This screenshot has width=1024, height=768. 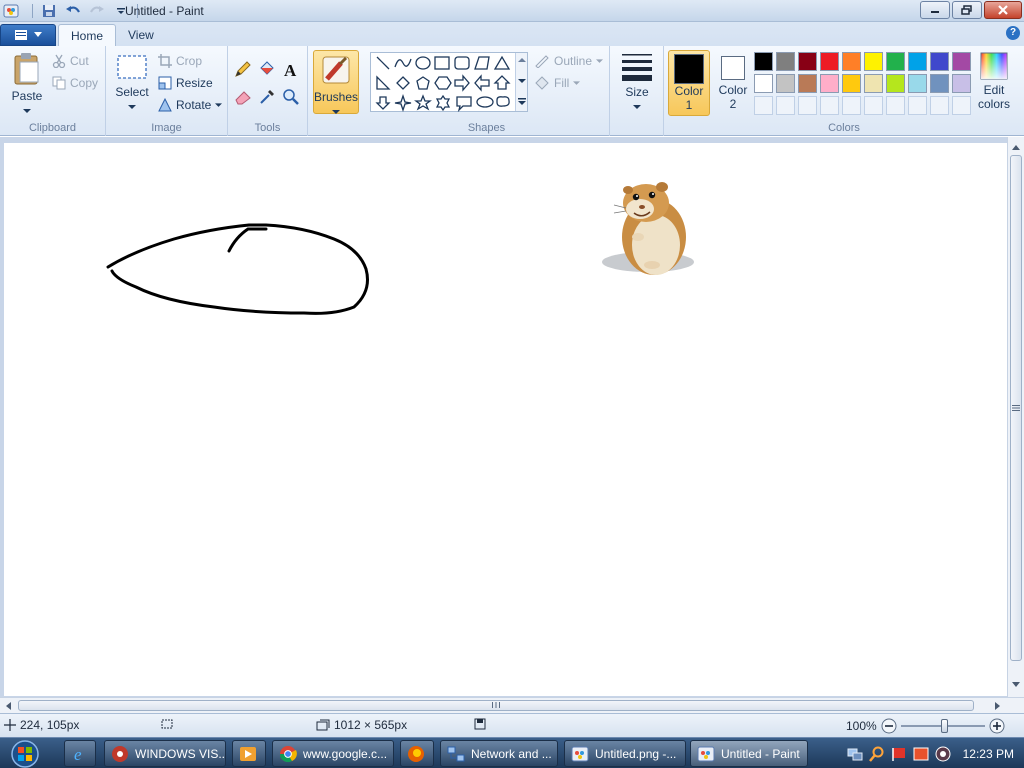 I want to click on minimize-button, so click(x=935, y=10).